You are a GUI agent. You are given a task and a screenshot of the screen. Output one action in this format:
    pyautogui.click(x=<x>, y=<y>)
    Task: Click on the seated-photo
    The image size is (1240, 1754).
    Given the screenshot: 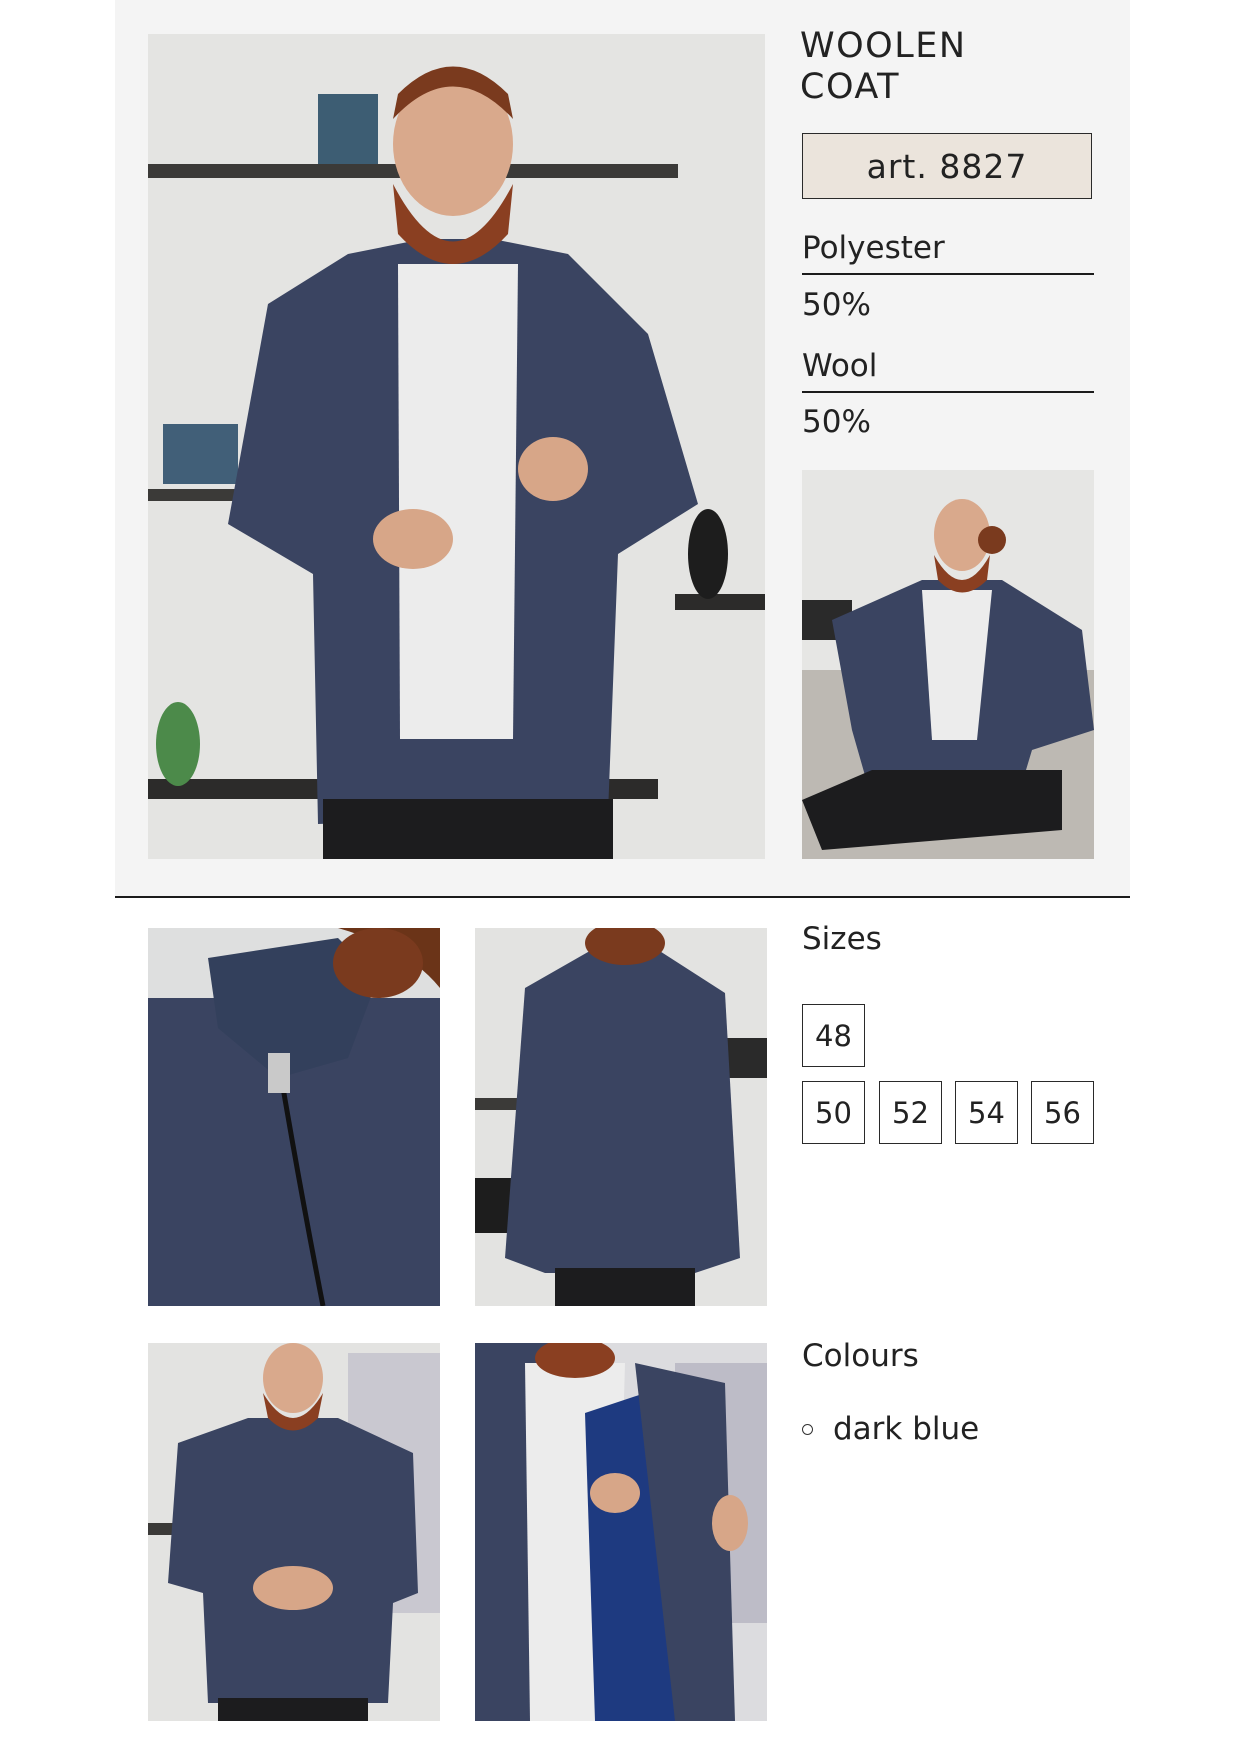 What is the action you would take?
    pyautogui.click(x=948, y=664)
    